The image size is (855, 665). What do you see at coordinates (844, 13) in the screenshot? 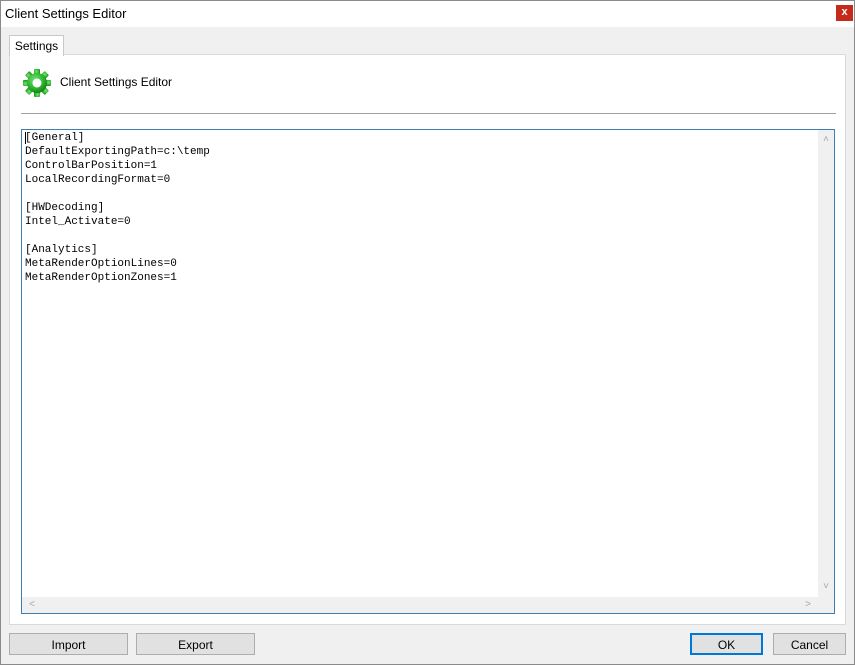
I see `close-button: x` at bounding box center [844, 13].